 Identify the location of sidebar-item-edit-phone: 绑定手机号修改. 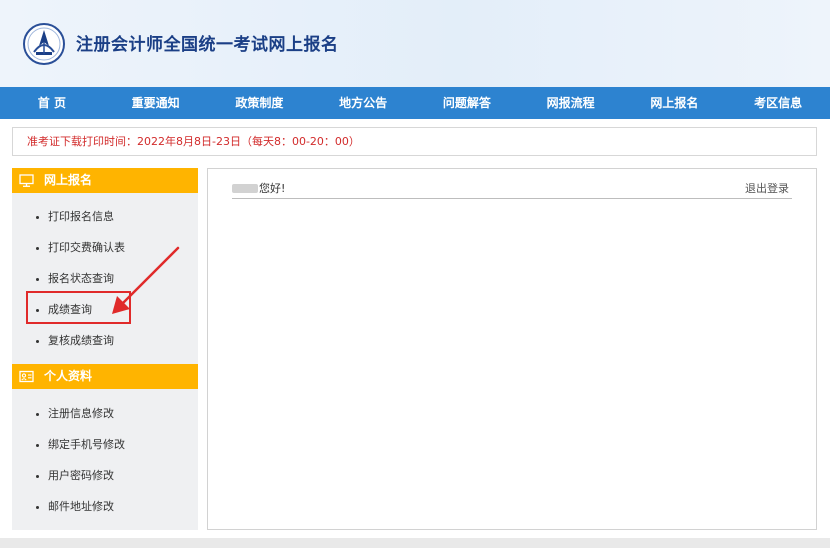
(105, 445).